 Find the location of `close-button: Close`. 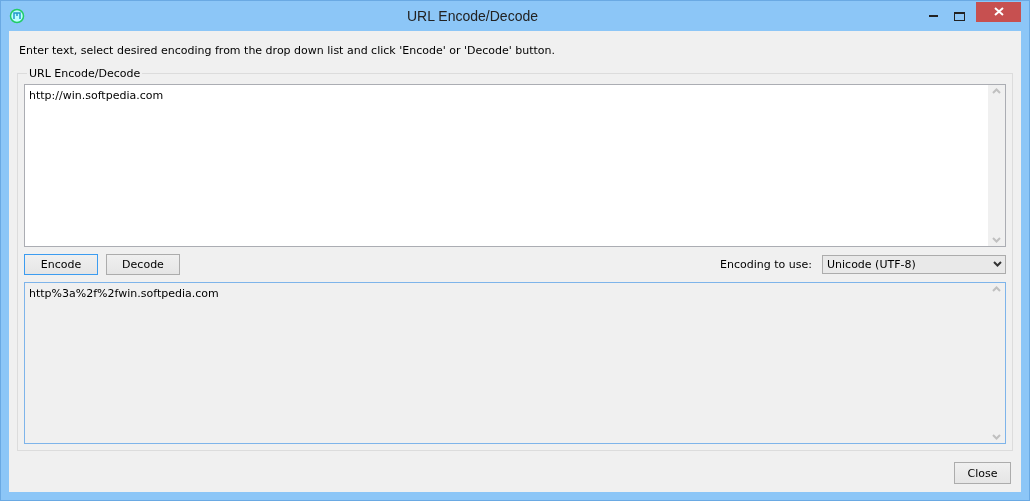

close-button: Close is located at coordinates (982, 473).